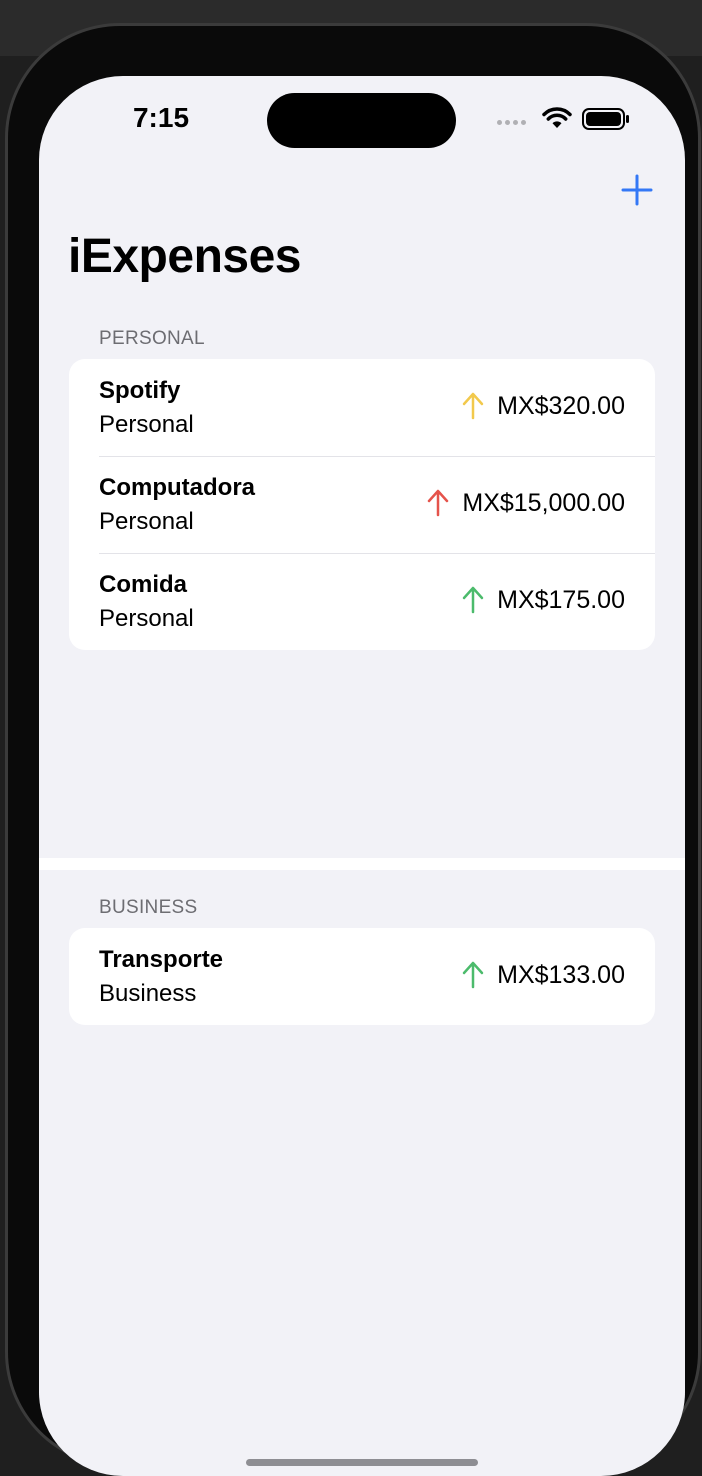 The height and width of the screenshot is (1476, 702). Describe the element at coordinates (557, 117) in the screenshot. I see `wifi-icon` at that location.